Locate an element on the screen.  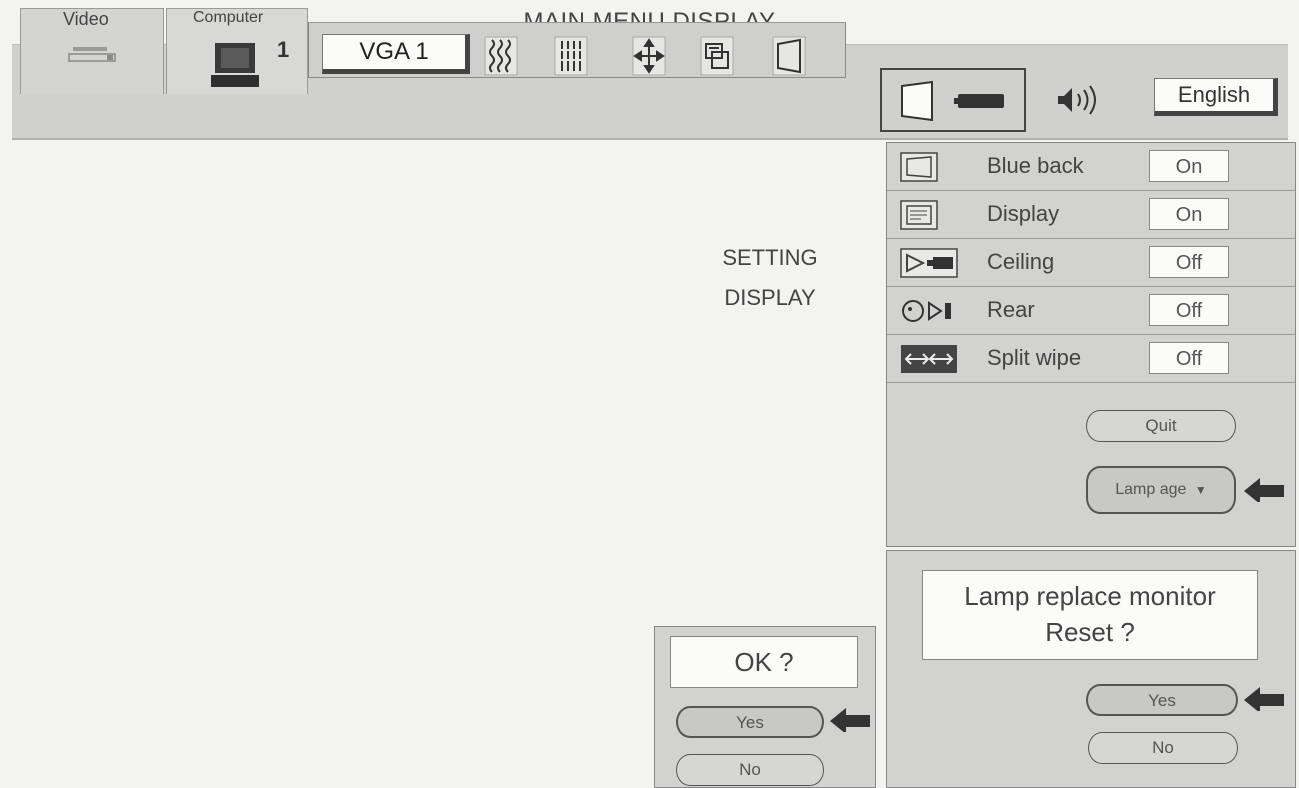
setting-label: Ceiling is located at coordinates (1021, 261).